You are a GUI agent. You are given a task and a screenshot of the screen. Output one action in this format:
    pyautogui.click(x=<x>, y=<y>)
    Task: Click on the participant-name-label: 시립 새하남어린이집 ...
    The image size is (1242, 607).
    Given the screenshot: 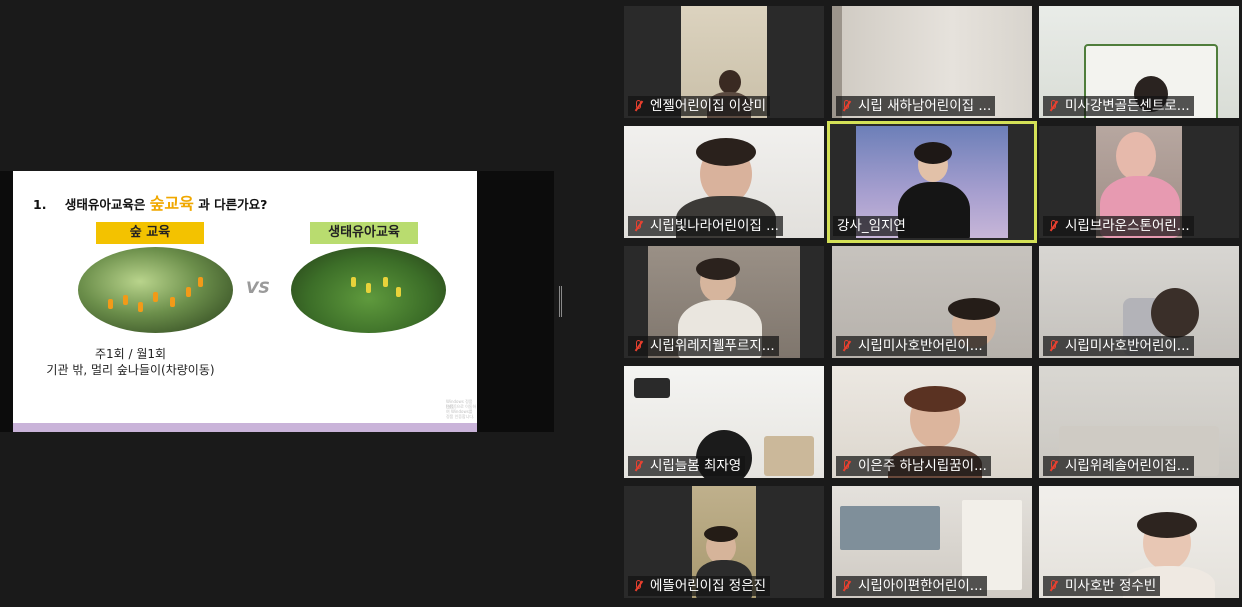 What is the action you would take?
    pyautogui.click(x=916, y=106)
    